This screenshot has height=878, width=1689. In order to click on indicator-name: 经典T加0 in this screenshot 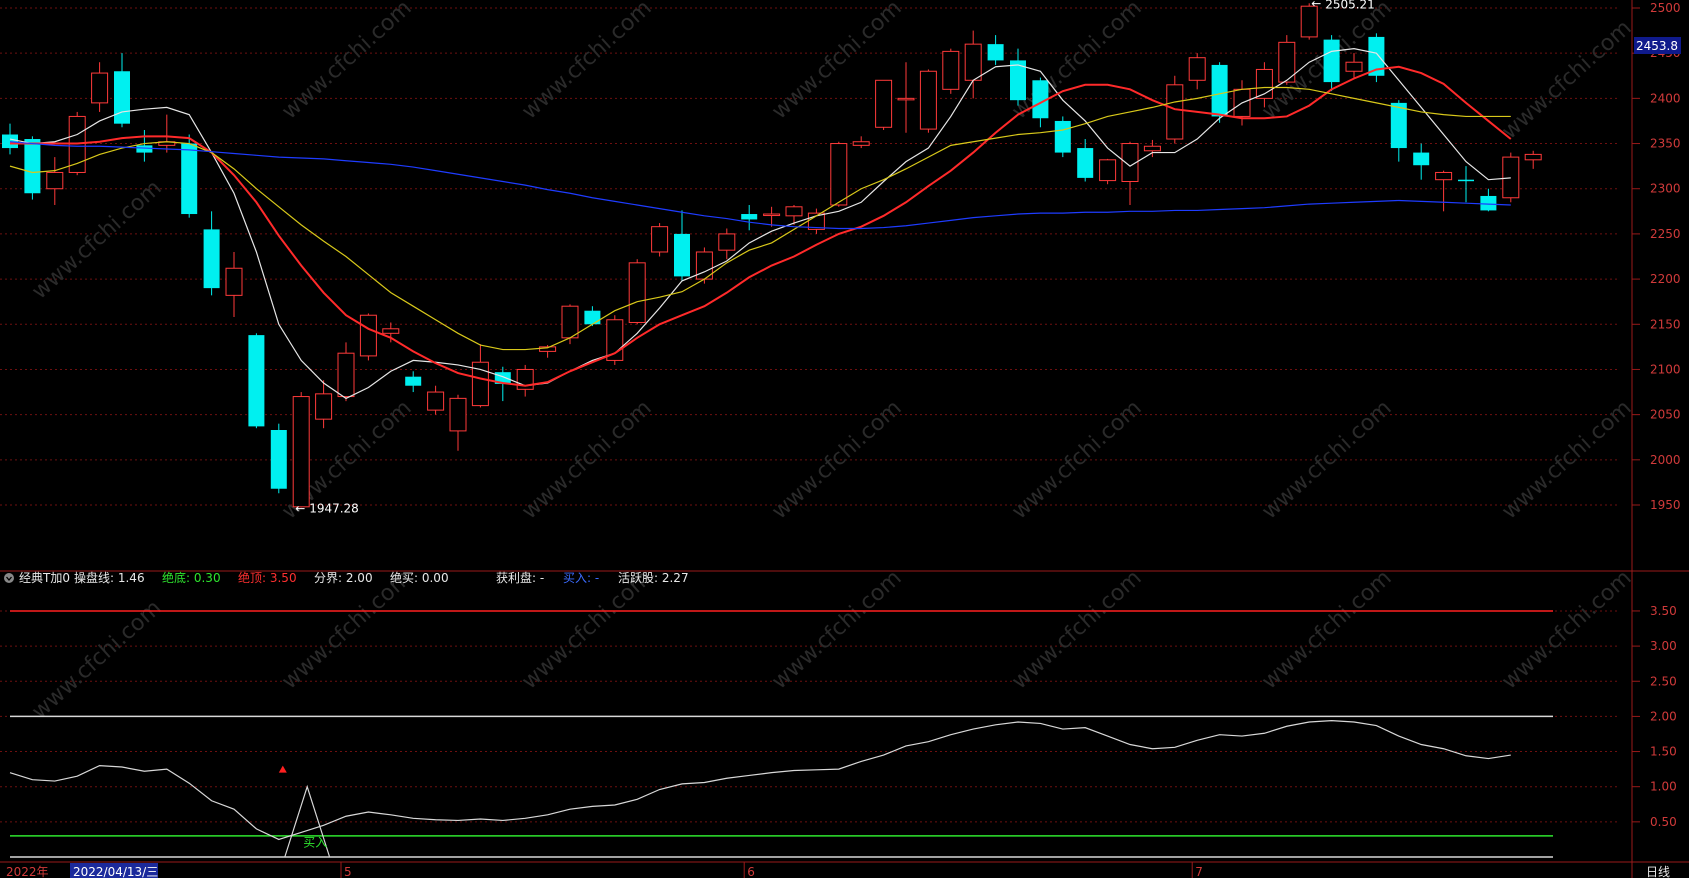, I will do `click(44, 578)`.